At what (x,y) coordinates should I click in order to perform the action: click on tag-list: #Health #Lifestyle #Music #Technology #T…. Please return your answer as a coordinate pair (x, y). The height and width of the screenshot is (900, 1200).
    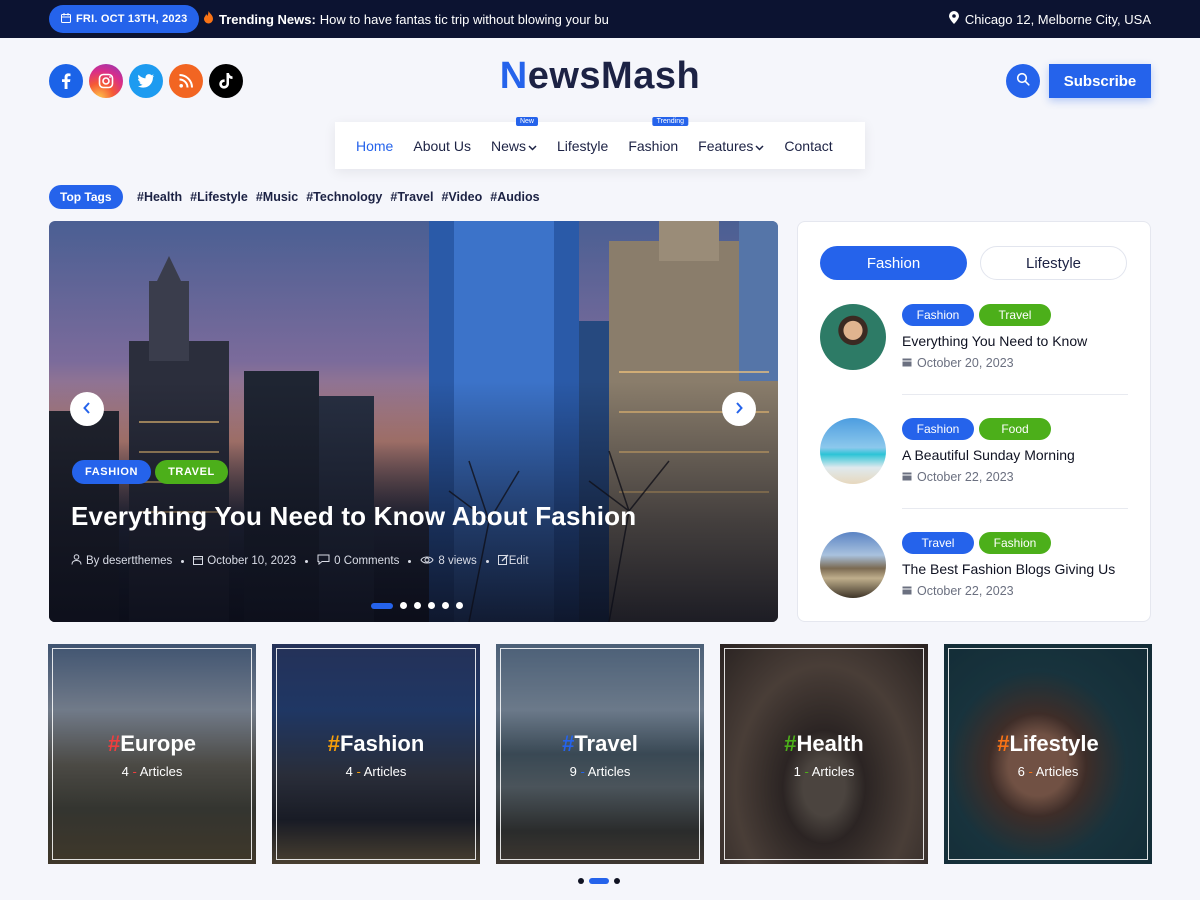
    Looking at the image, I should click on (338, 197).